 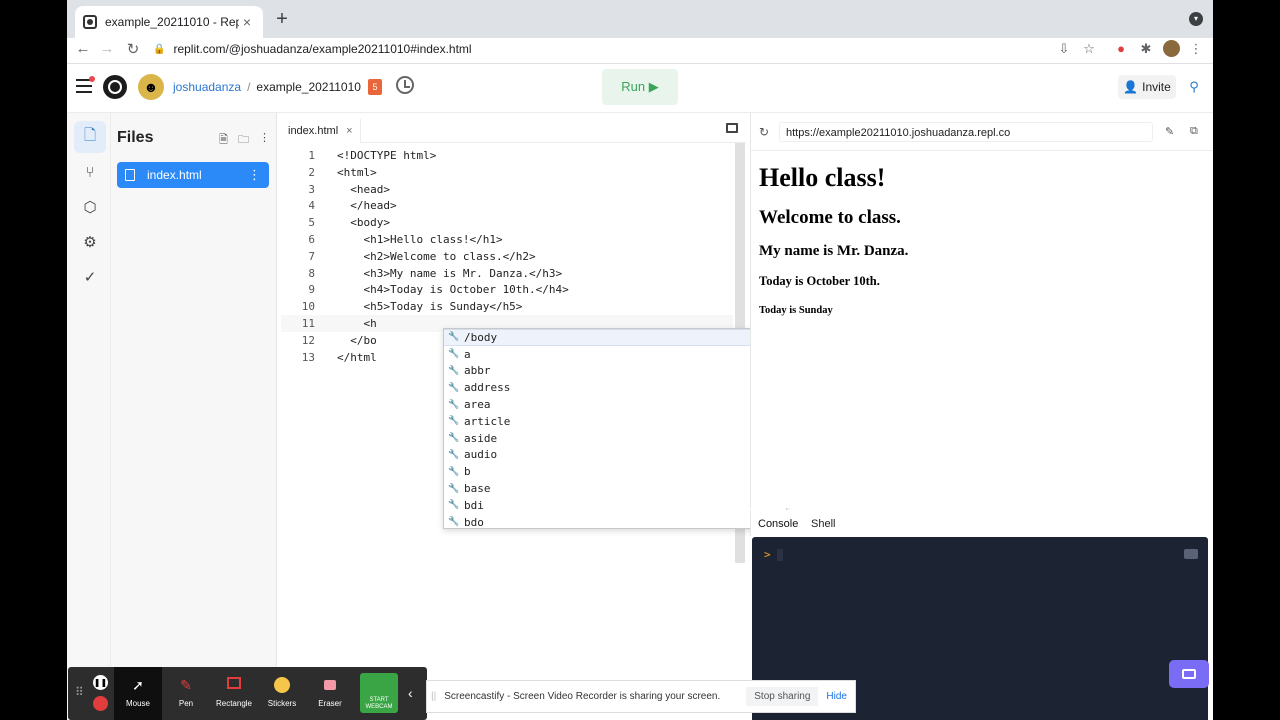 What do you see at coordinates (1064, 49) in the screenshot?
I see `install-icon: ⇩` at bounding box center [1064, 49].